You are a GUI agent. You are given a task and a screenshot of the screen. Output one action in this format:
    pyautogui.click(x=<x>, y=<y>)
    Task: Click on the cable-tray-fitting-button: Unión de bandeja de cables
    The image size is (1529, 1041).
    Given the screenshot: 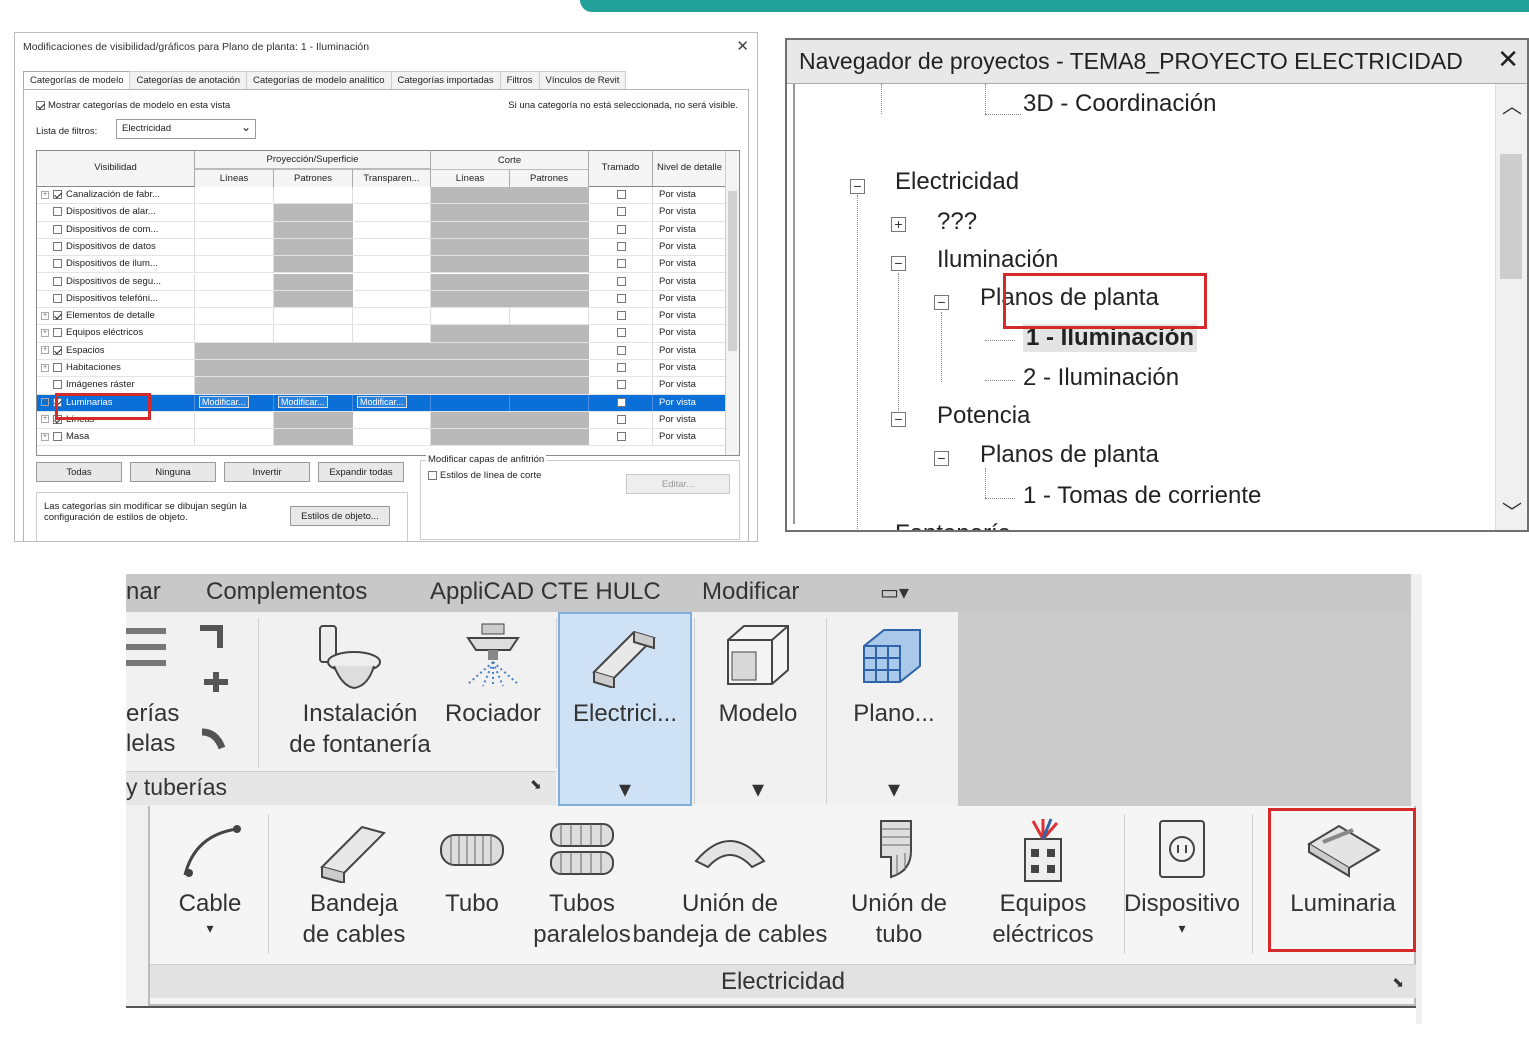 What is the action you would take?
    pyautogui.click(x=730, y=886)
    